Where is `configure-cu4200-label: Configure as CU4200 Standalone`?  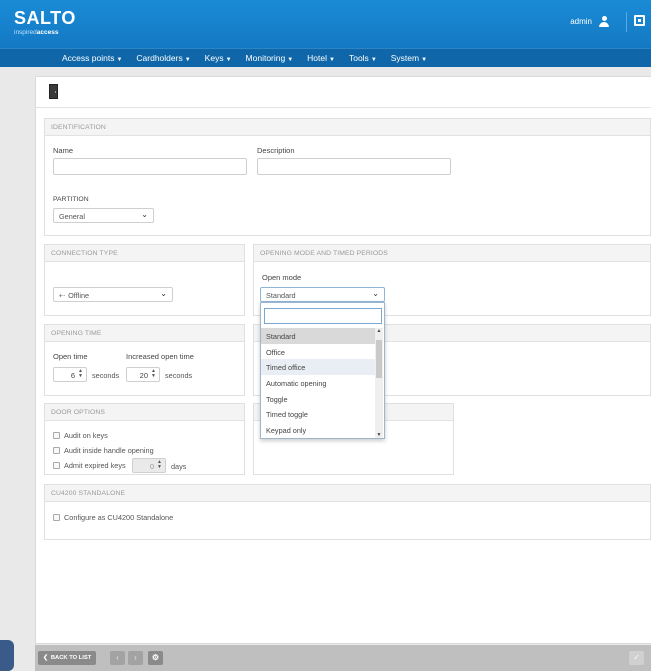
configure-cu4200-label: Configure as CU4200 Standalone is located at coordinates (119, 517).